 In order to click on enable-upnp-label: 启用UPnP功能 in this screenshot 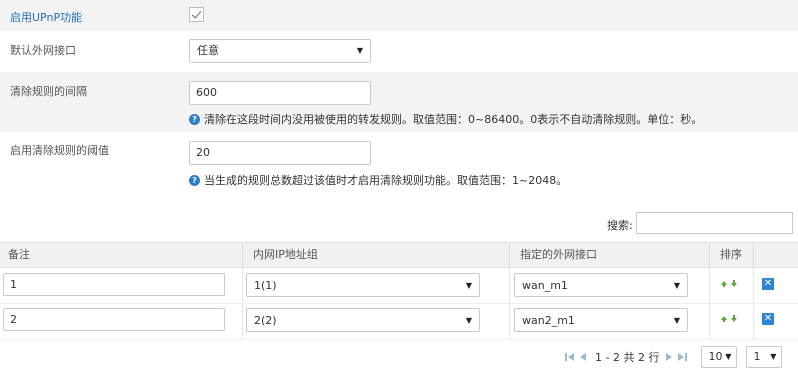, I will do `click(46, 17)`.